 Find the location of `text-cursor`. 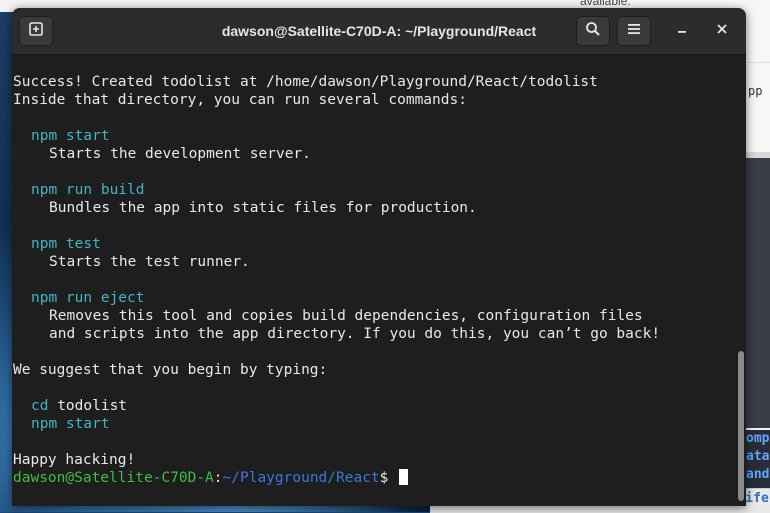

text-cursor is located at coordinates (404, 477).